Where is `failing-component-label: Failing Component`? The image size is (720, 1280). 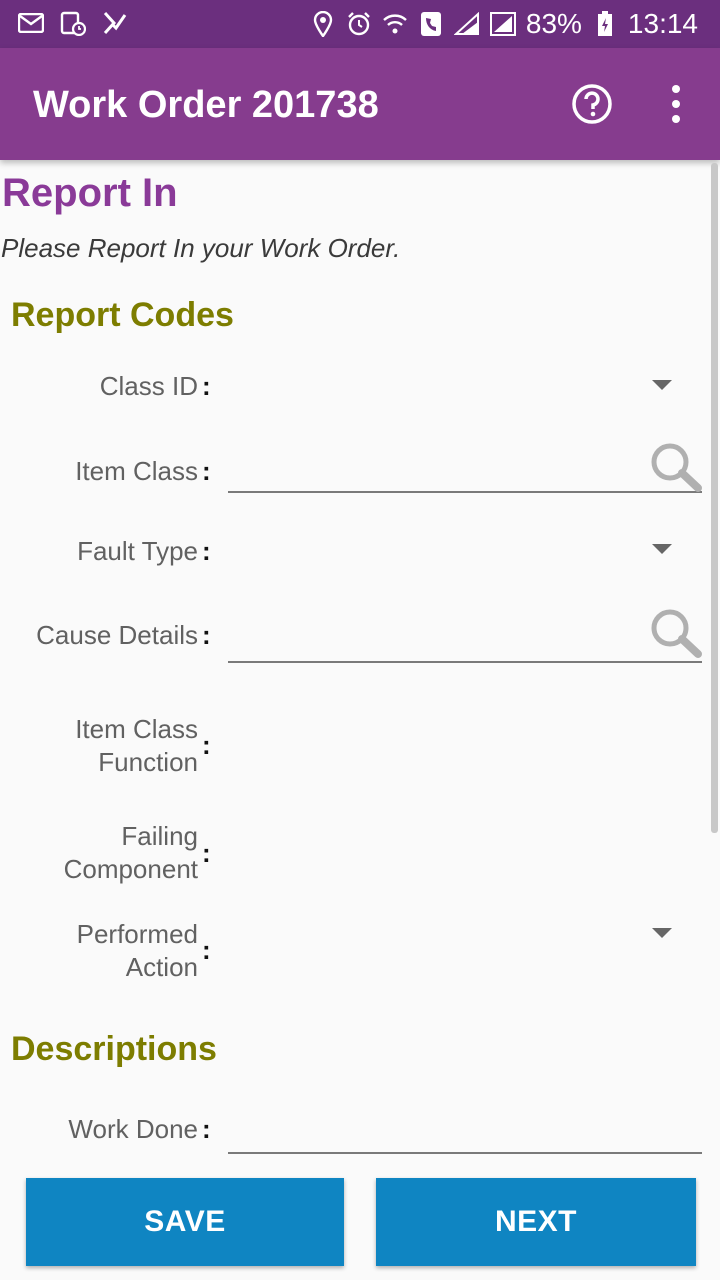
failing-component-label: Failing Component is located at coordinates (103, 853).